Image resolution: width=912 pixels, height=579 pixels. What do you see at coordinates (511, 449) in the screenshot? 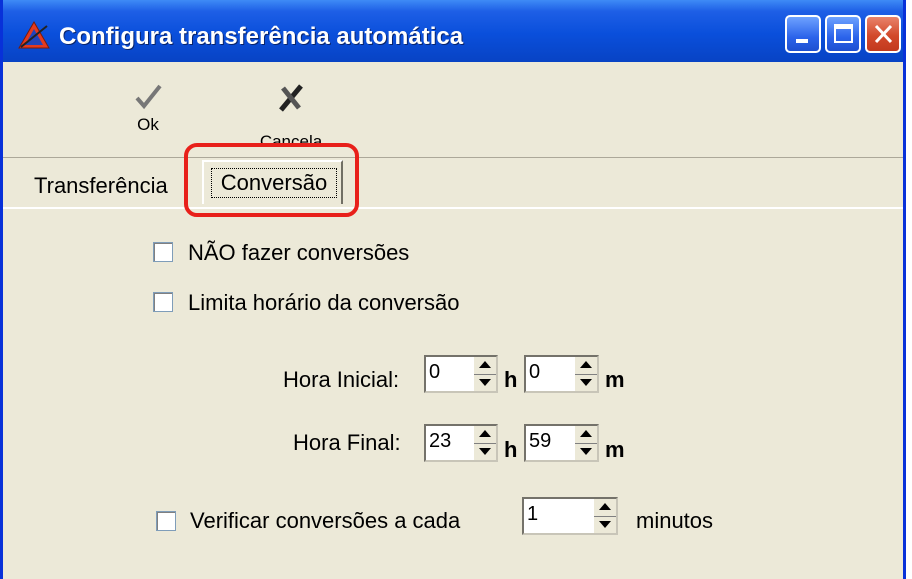
I see `end-hour-unit: h` at bounding box center [511, 449].